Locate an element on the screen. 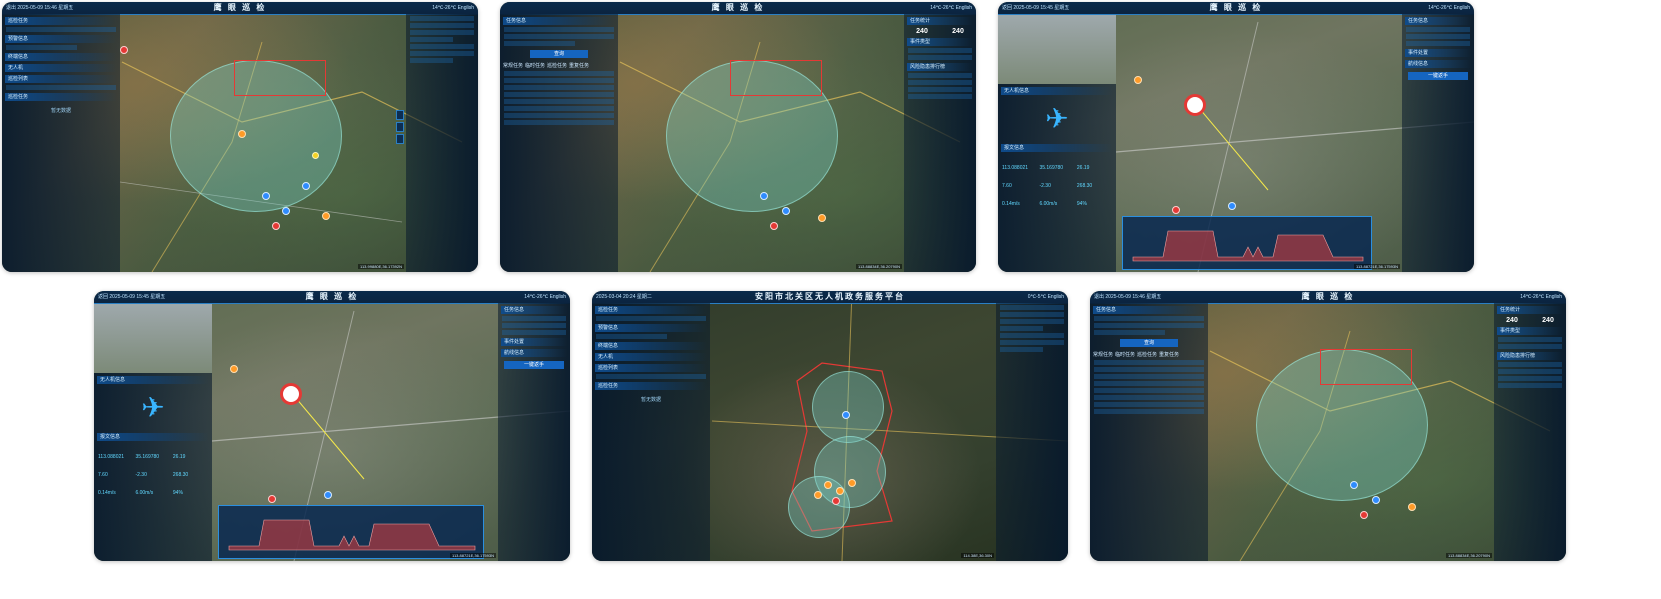  left-panel: 任务信息 查询 常规任务 临时任务 巡检任务 重复任务 is located at coordinates (559, 143).